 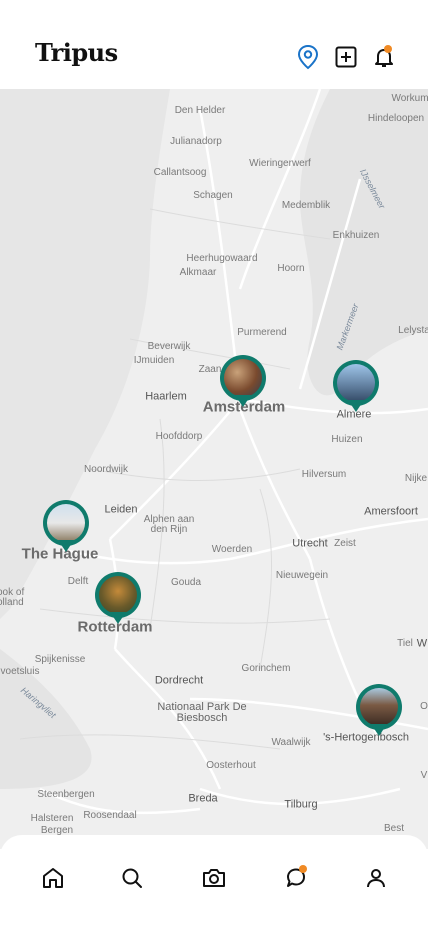 I want to click on place-label: Hoorn, so click(x=291, y=268).